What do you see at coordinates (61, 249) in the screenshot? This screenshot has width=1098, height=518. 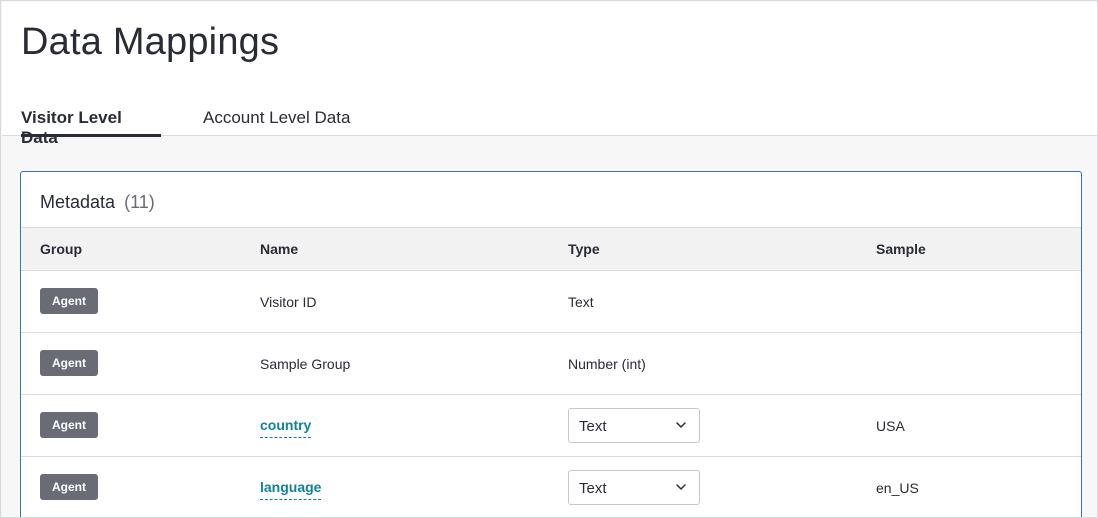 I see `column-header-group: Group` at bounding box center [61, 249].